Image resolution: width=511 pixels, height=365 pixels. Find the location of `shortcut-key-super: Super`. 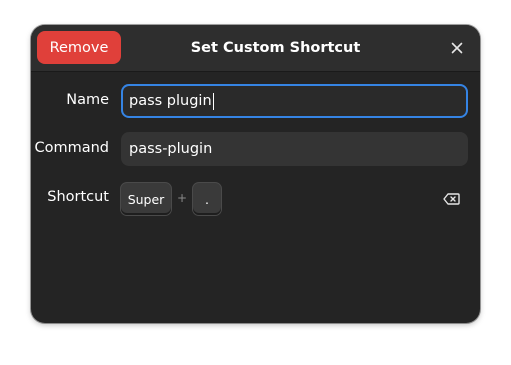

shortcut-key-super: Super is located at coordinates (146, 199).